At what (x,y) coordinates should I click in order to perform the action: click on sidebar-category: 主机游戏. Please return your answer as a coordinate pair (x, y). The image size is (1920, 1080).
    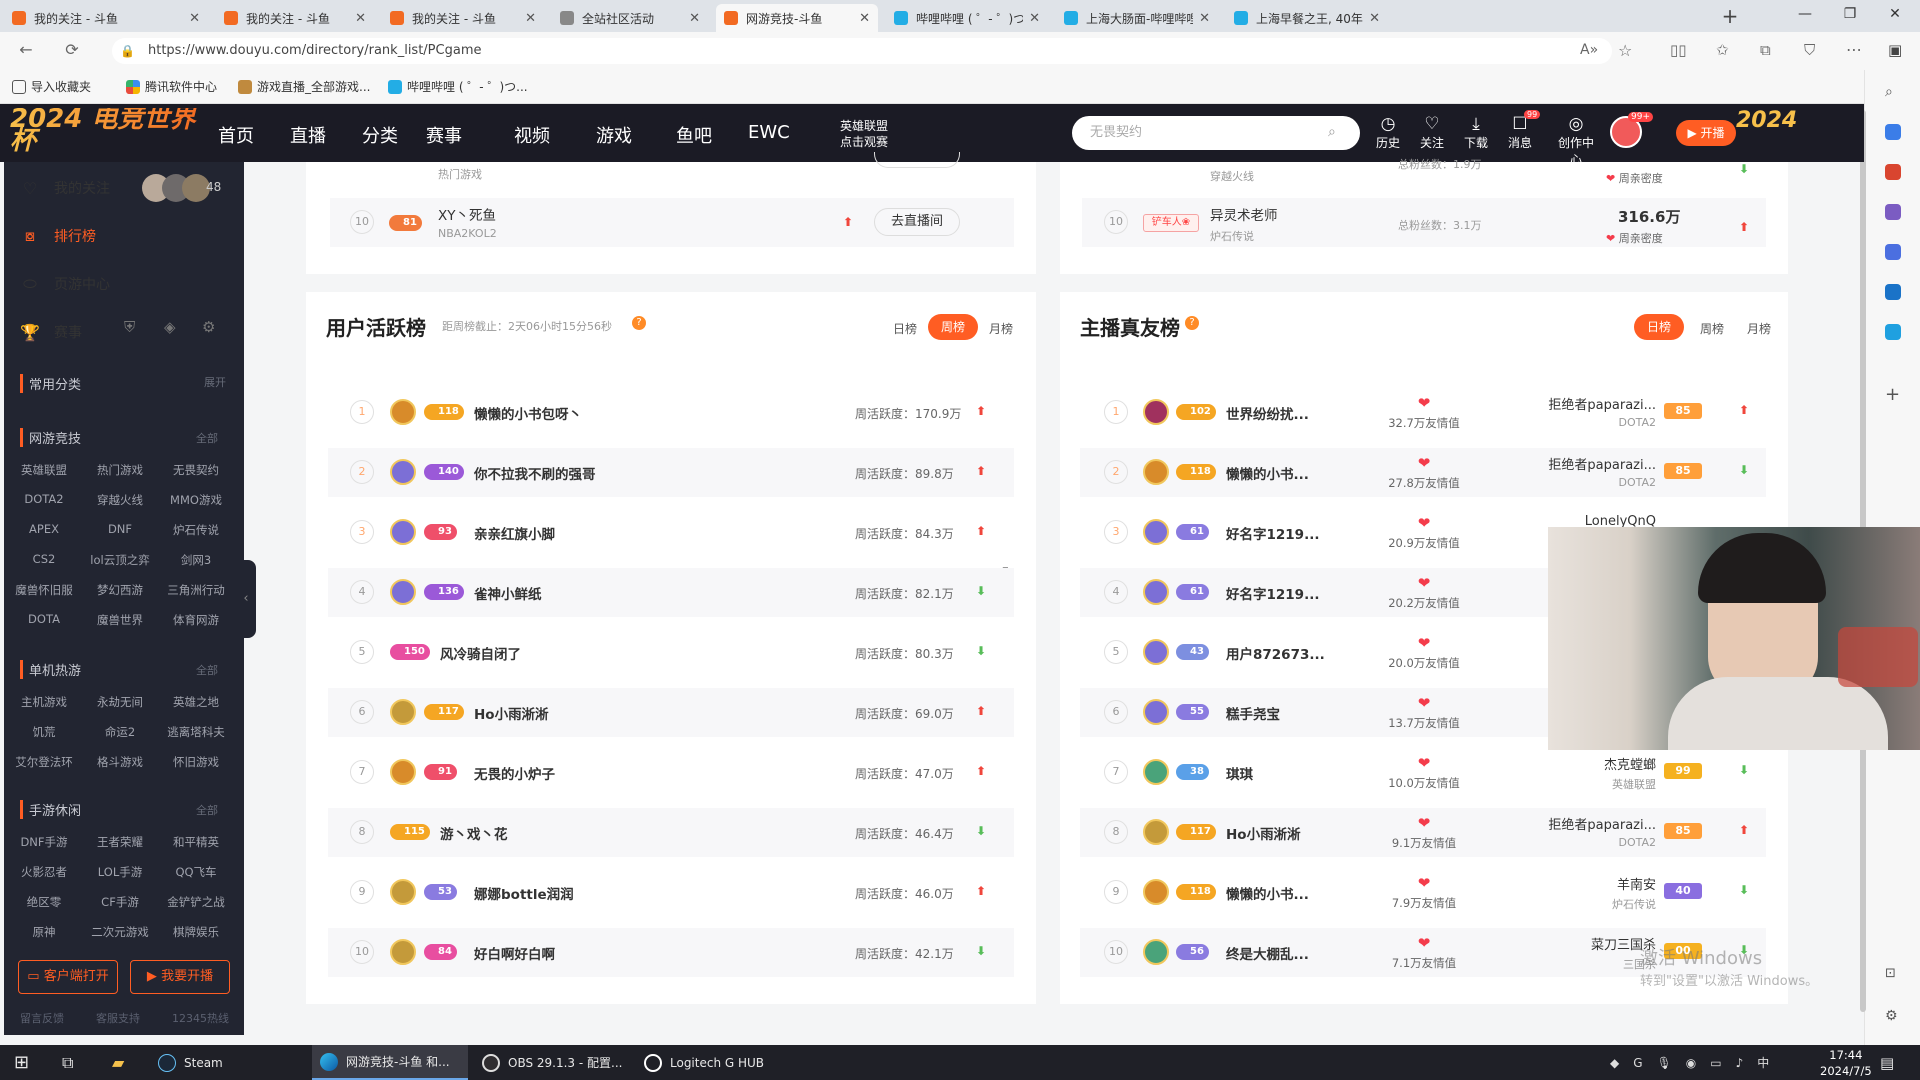
    Looking at the image, I should click on (44, 702).